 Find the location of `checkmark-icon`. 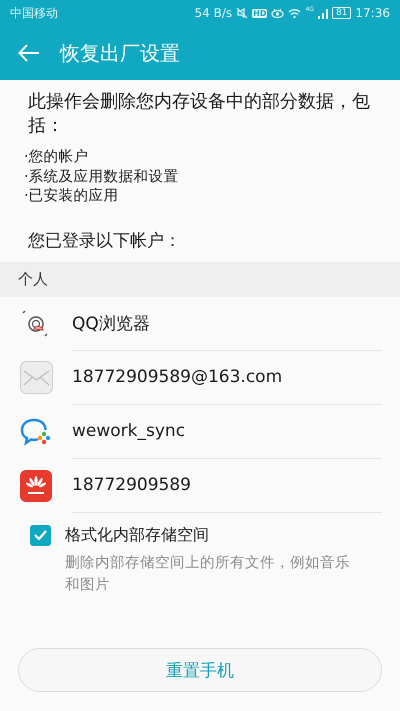

checkmark-icon is located at coordinates (40, 535).